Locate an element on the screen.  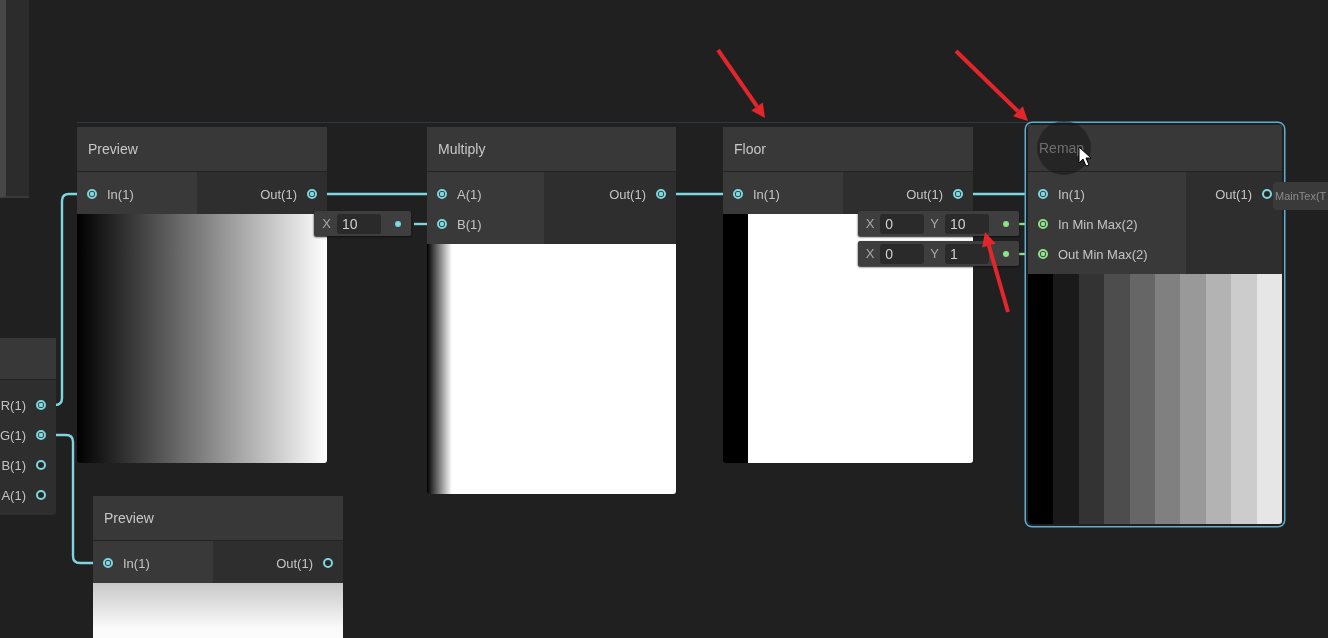
annotation-arrow is located at coordinates (740, 83).